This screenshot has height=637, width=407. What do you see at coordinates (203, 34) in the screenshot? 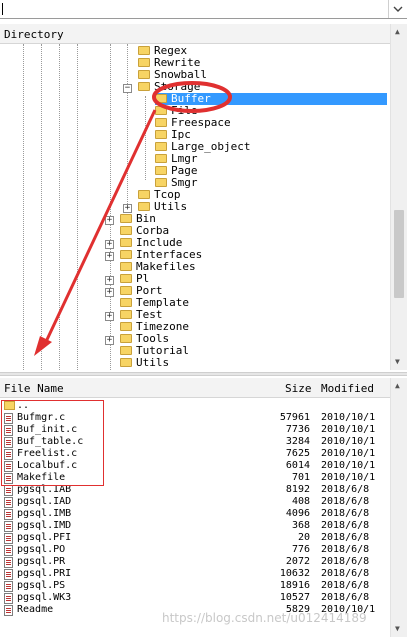
I see `directory-header: Directory` at bounding box center [203, 34].